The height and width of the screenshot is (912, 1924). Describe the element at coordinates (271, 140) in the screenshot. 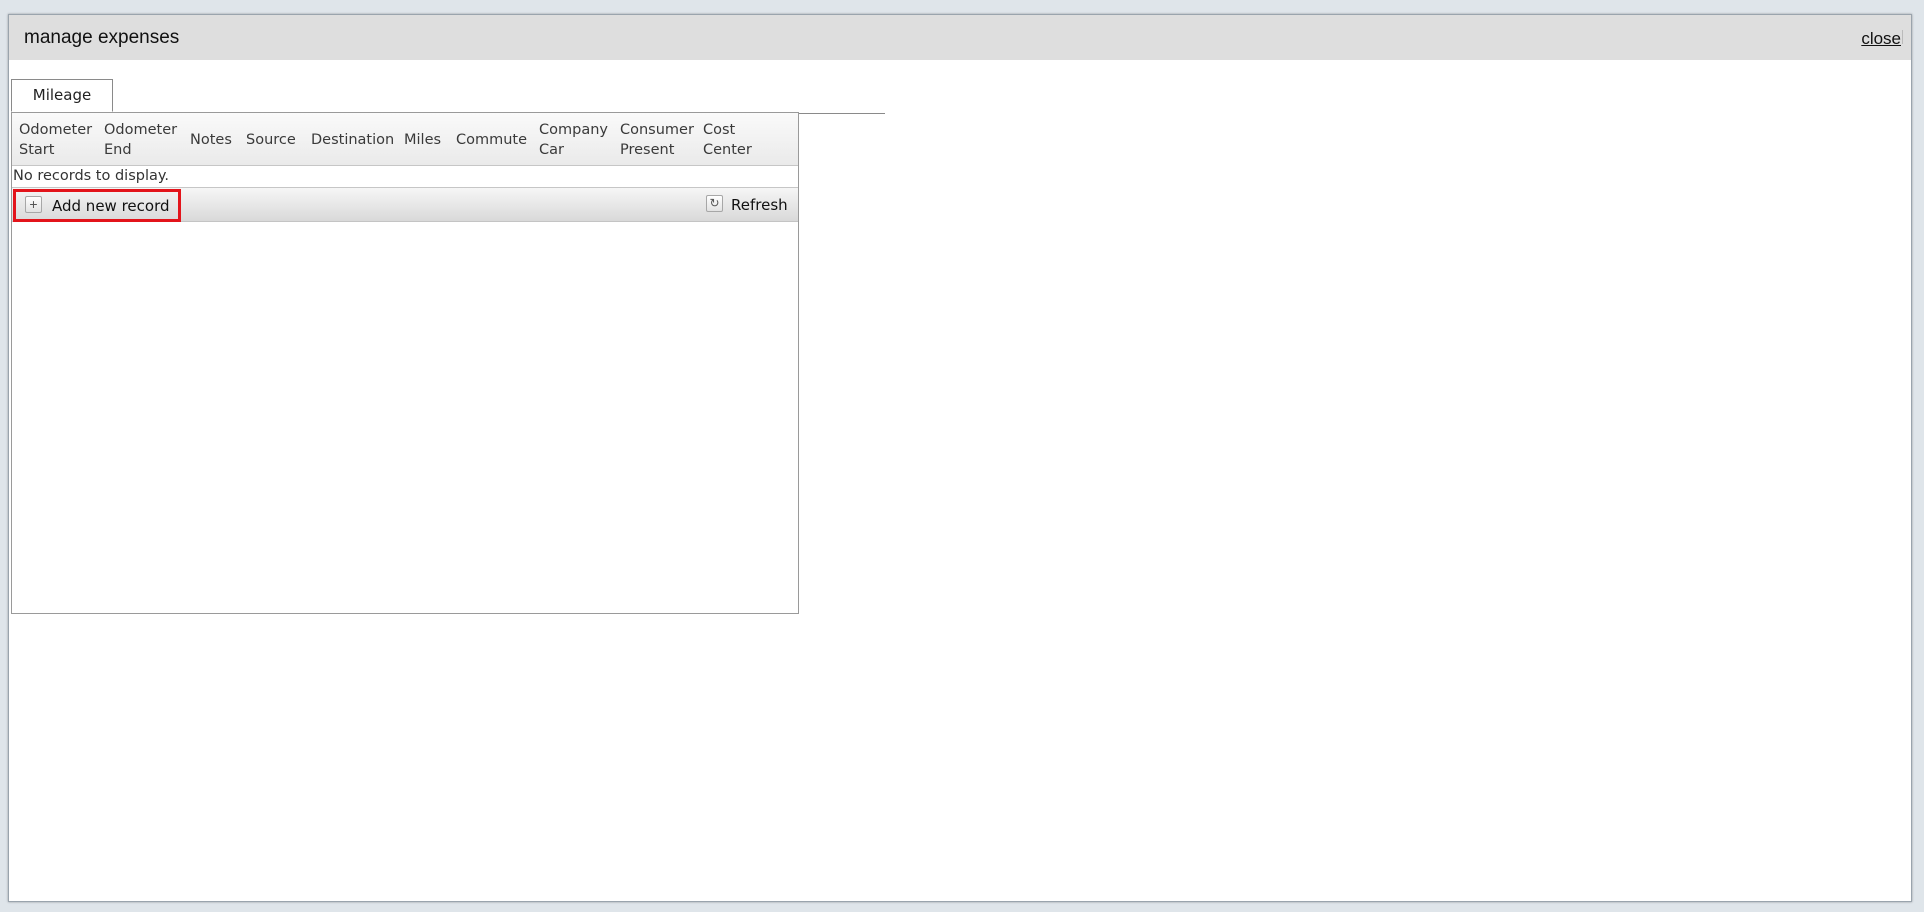

I see `column-header-source: Source` at that location.